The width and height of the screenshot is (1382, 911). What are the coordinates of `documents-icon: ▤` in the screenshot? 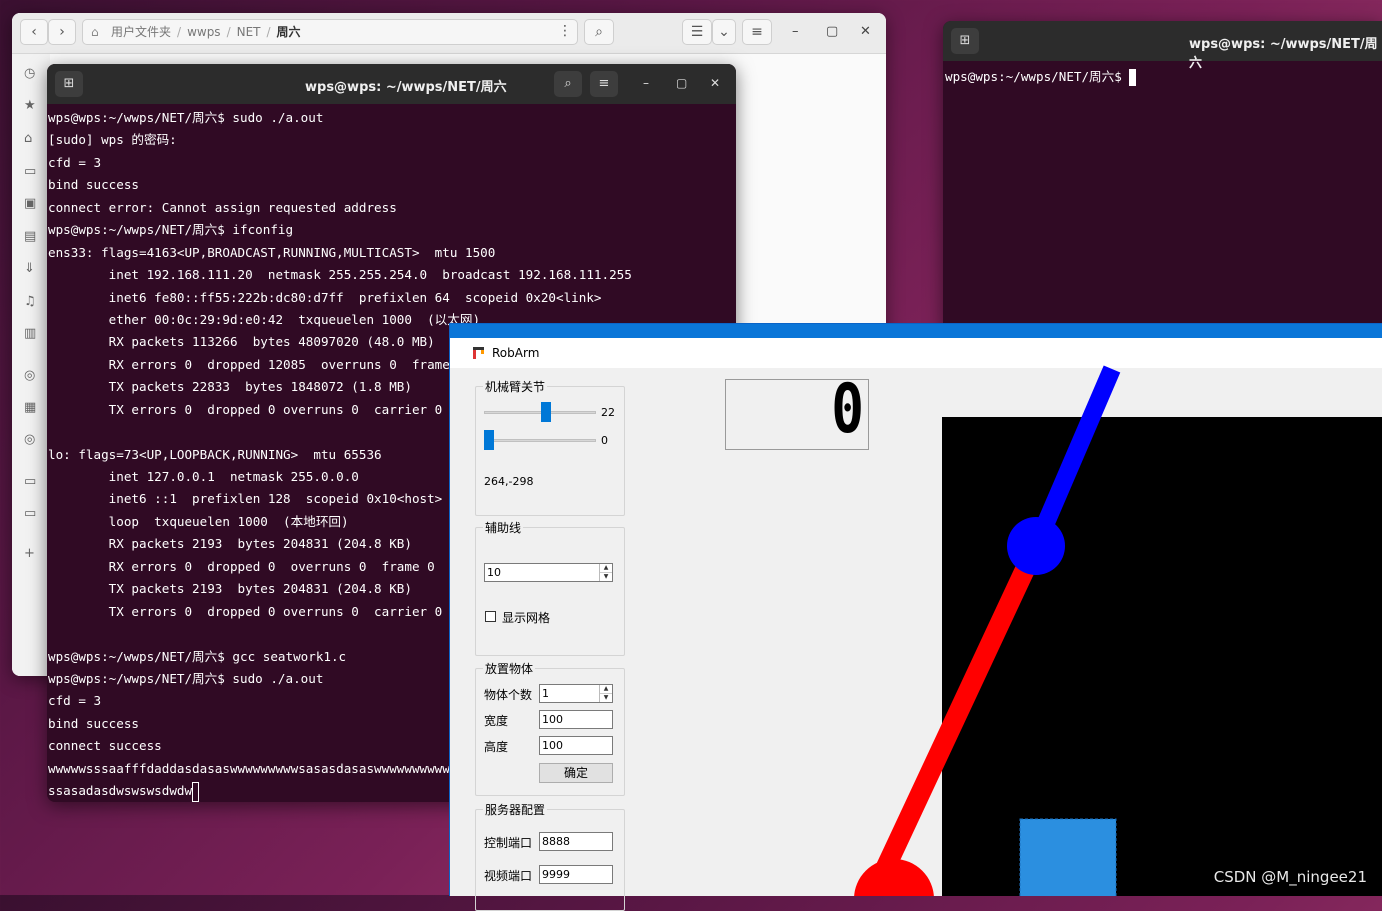 It's located at (30, 236).